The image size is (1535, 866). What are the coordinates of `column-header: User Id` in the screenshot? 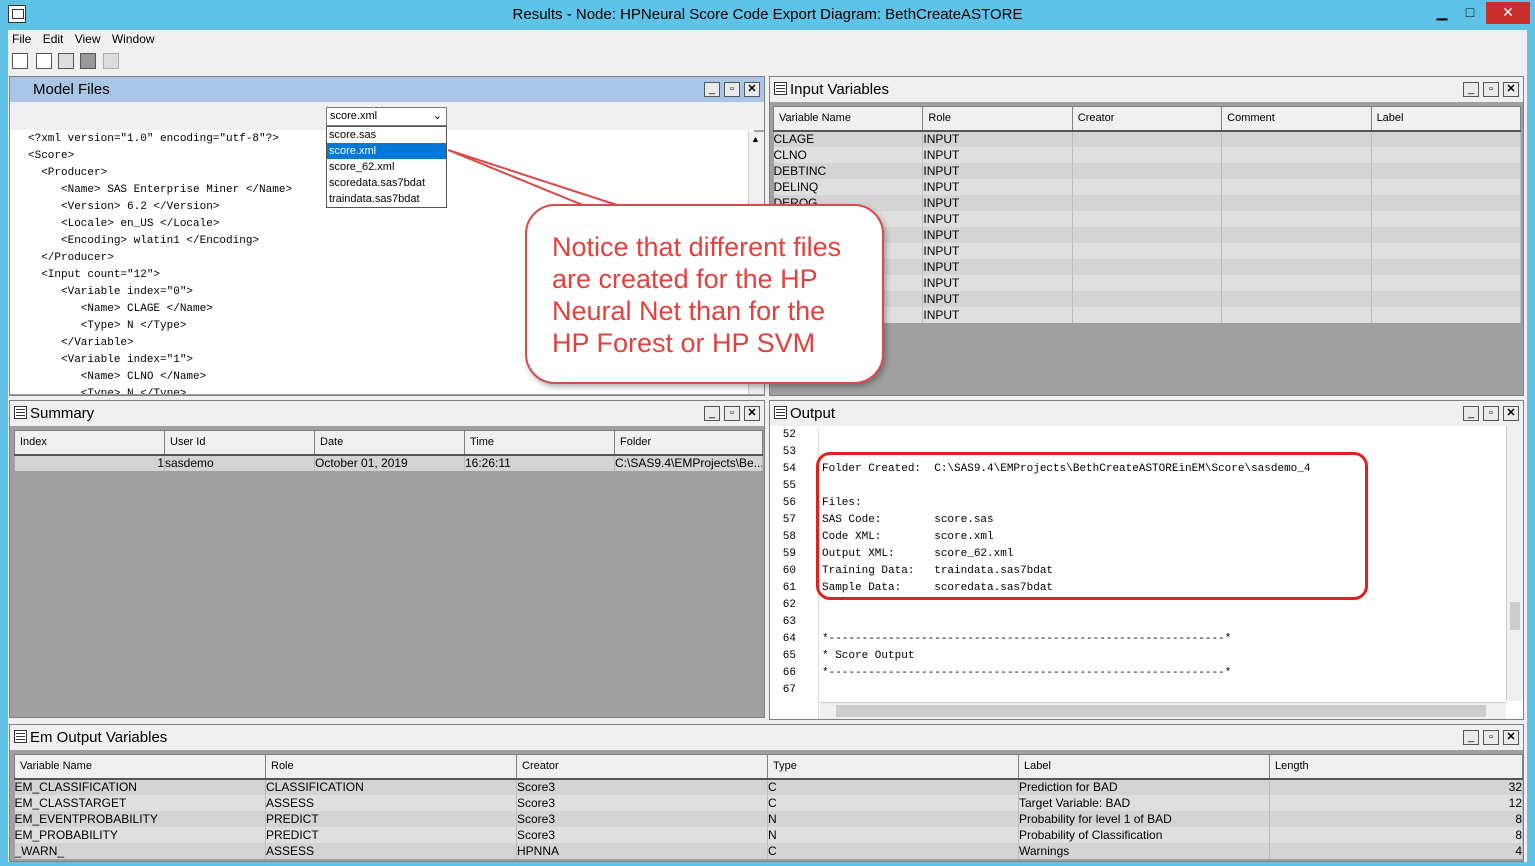 It's located at (239, 443).